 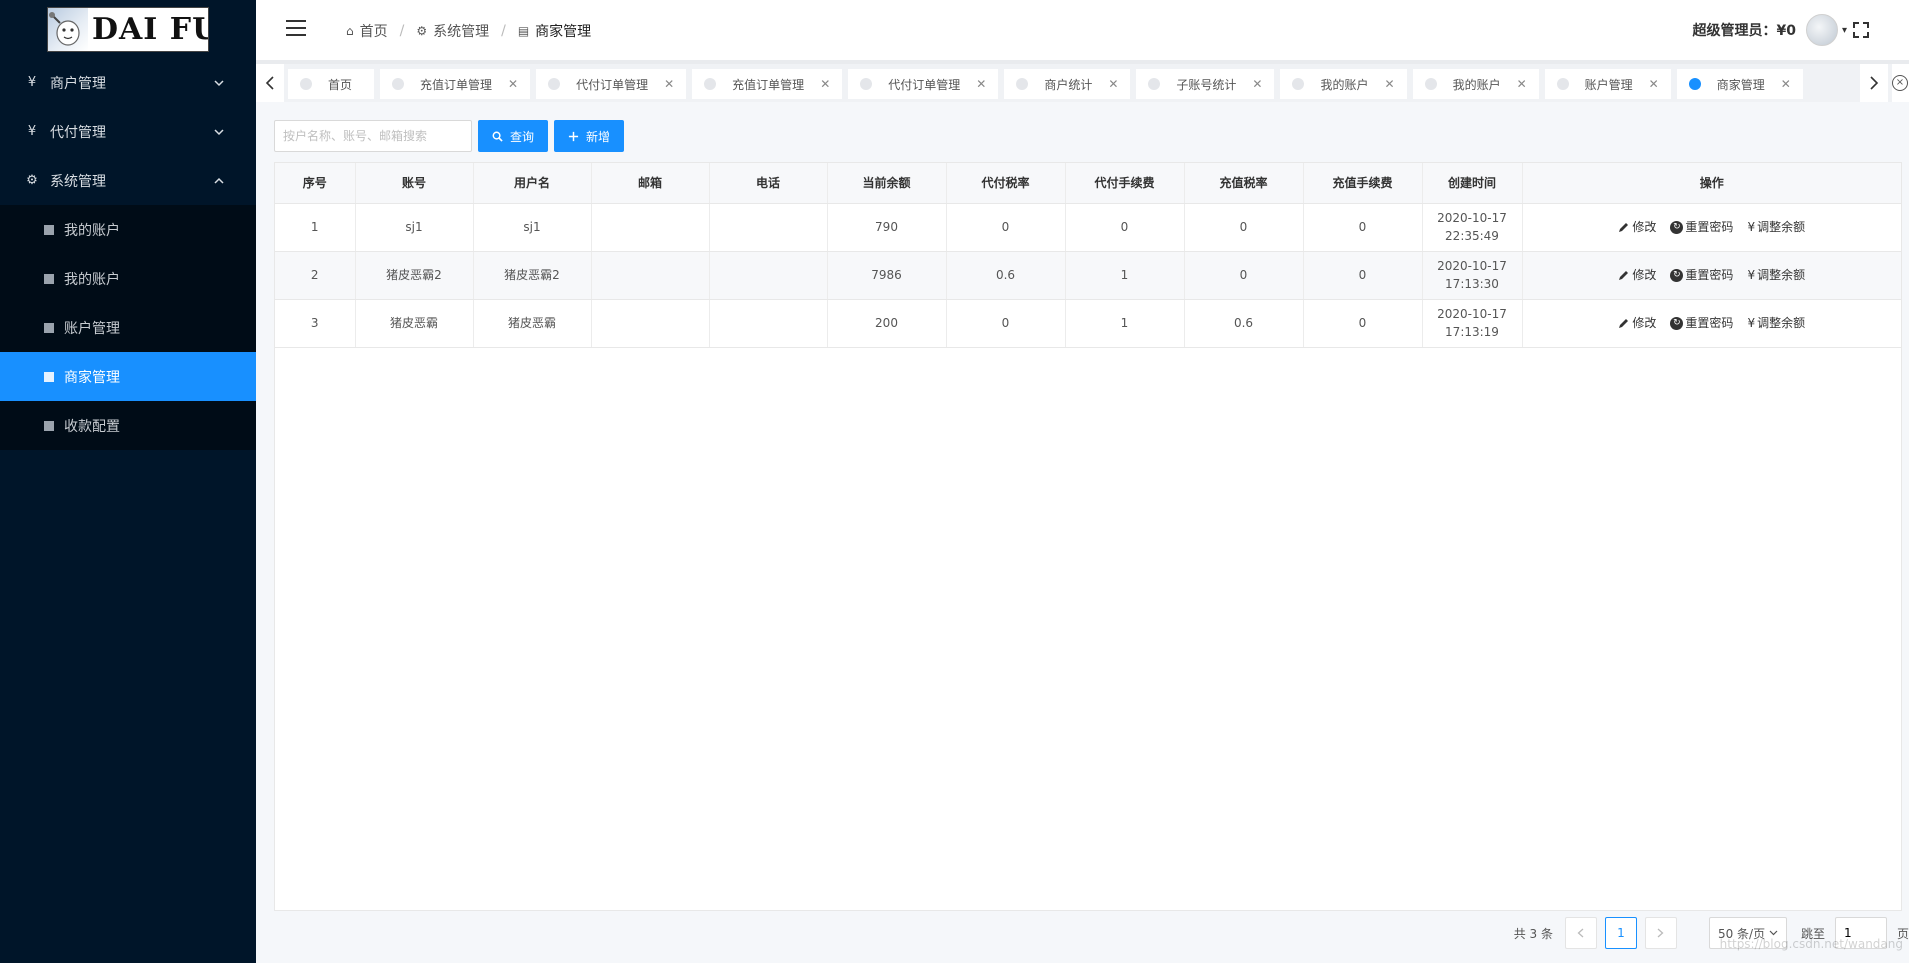 I want to click on tab-label: 首页, so click(x=340, y=84).